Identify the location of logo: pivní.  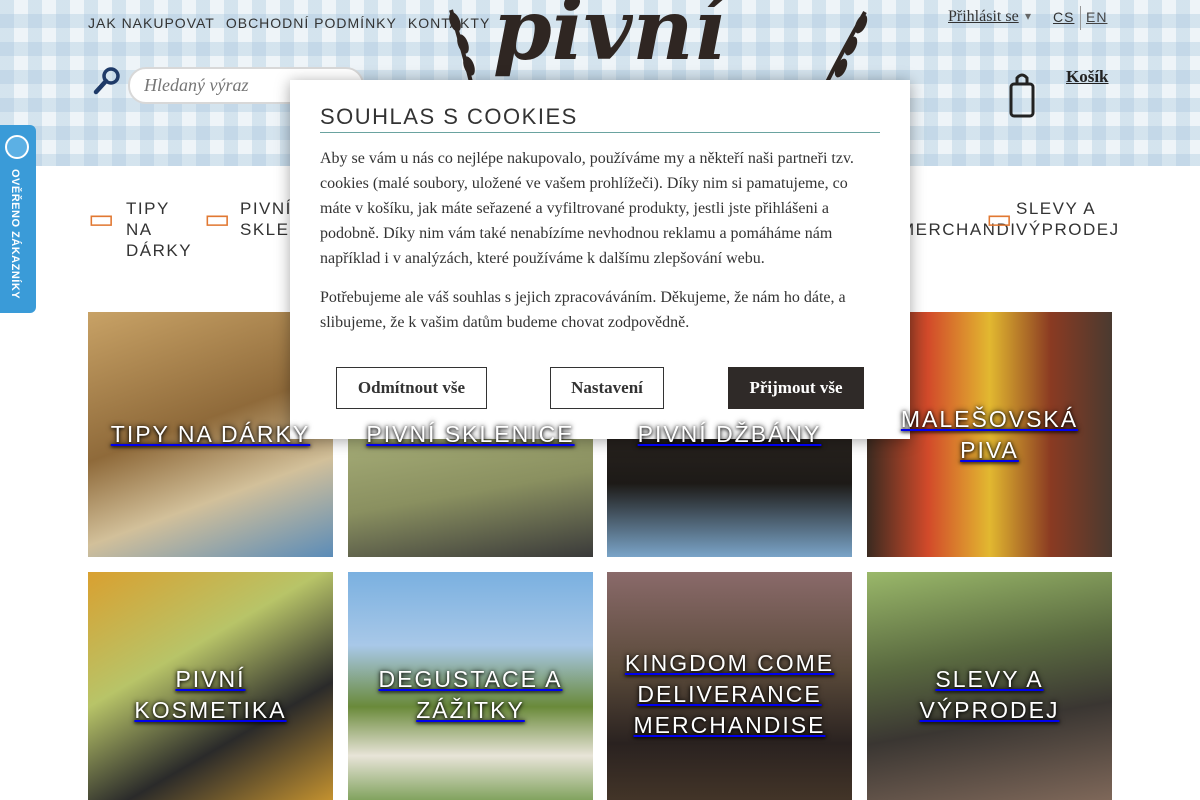
(658, 45).